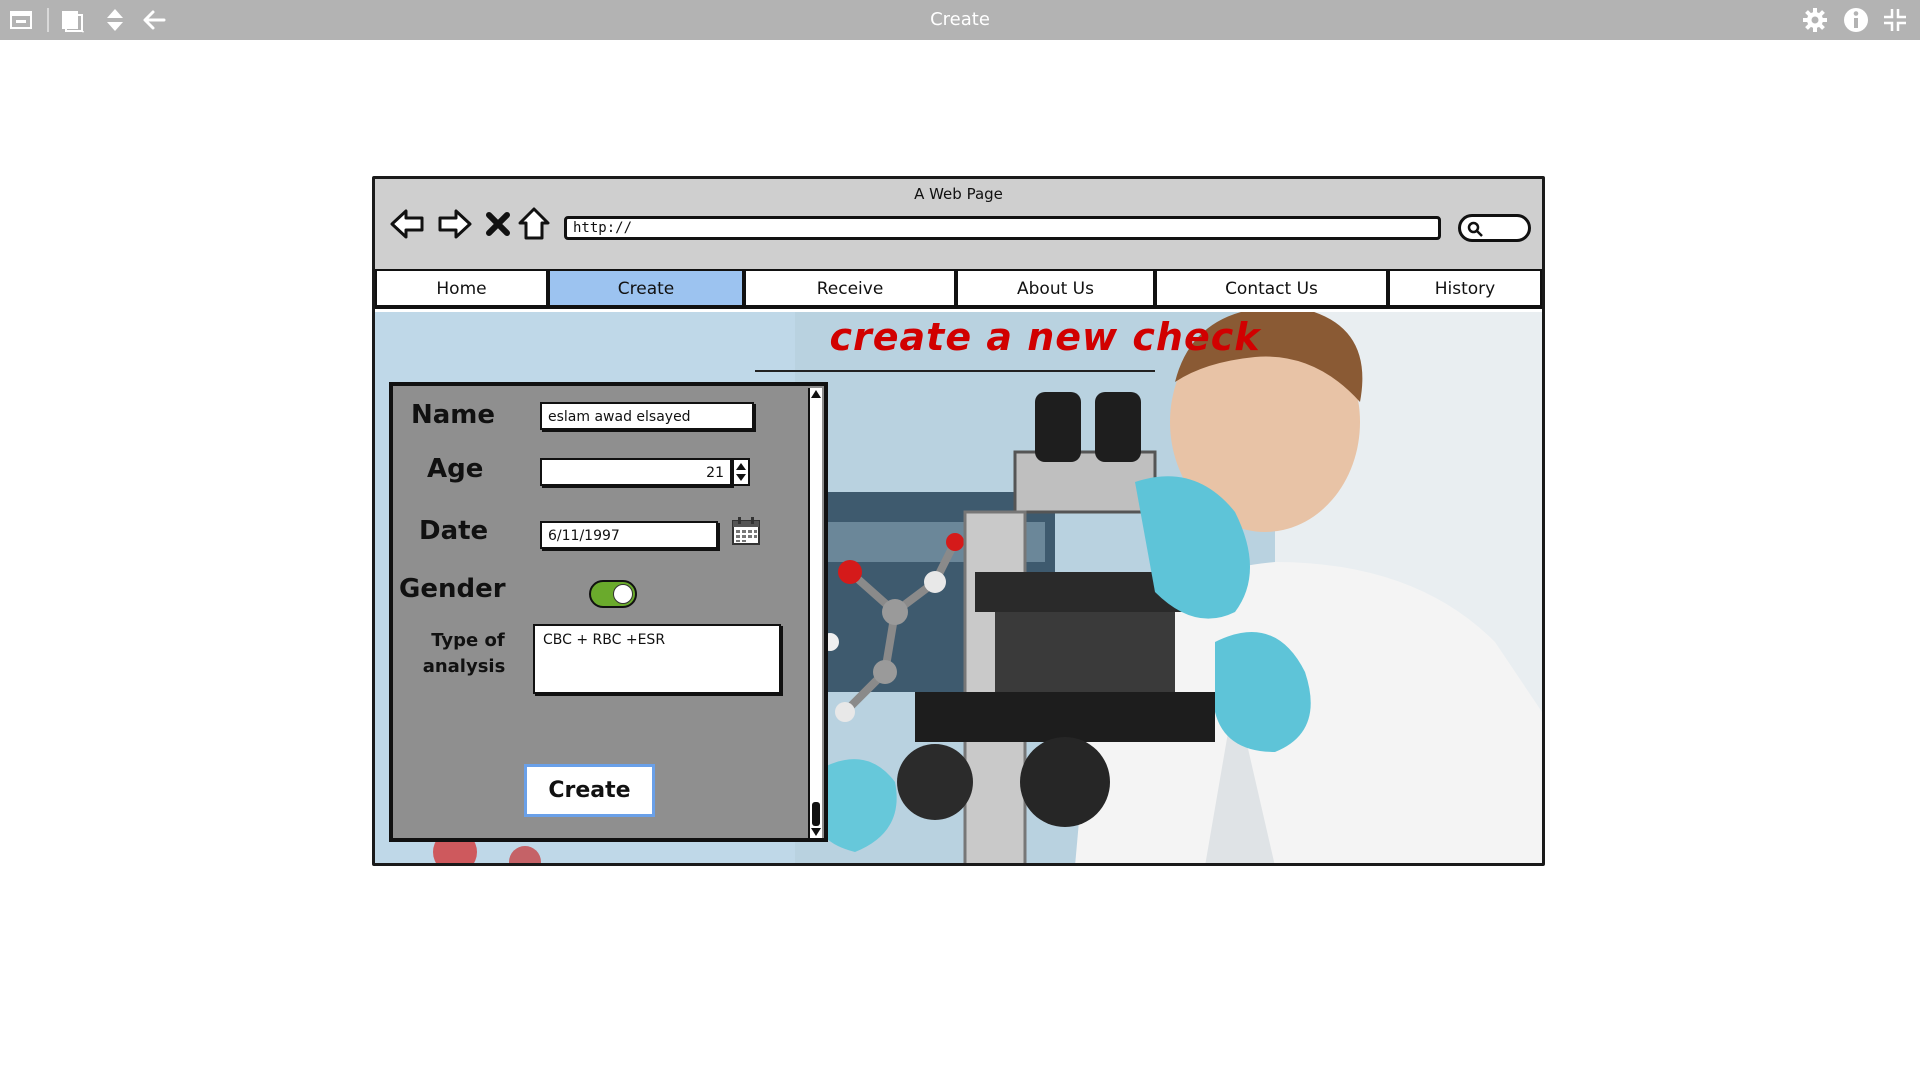  I want to click on layers-icon, so click(73, 20).